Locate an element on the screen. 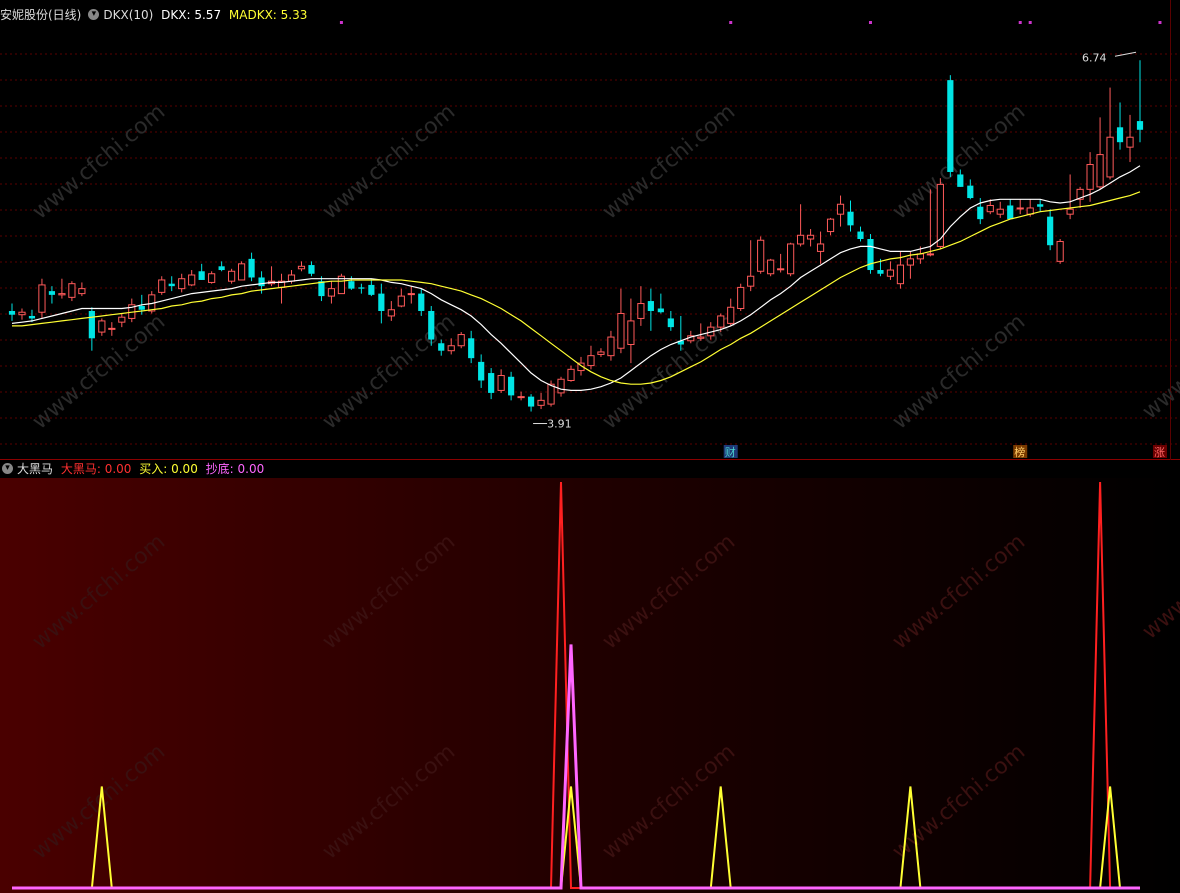 The image size is (1180, 893). dkx-value: DKX: 5.57 is located at coordinates (191, 15).